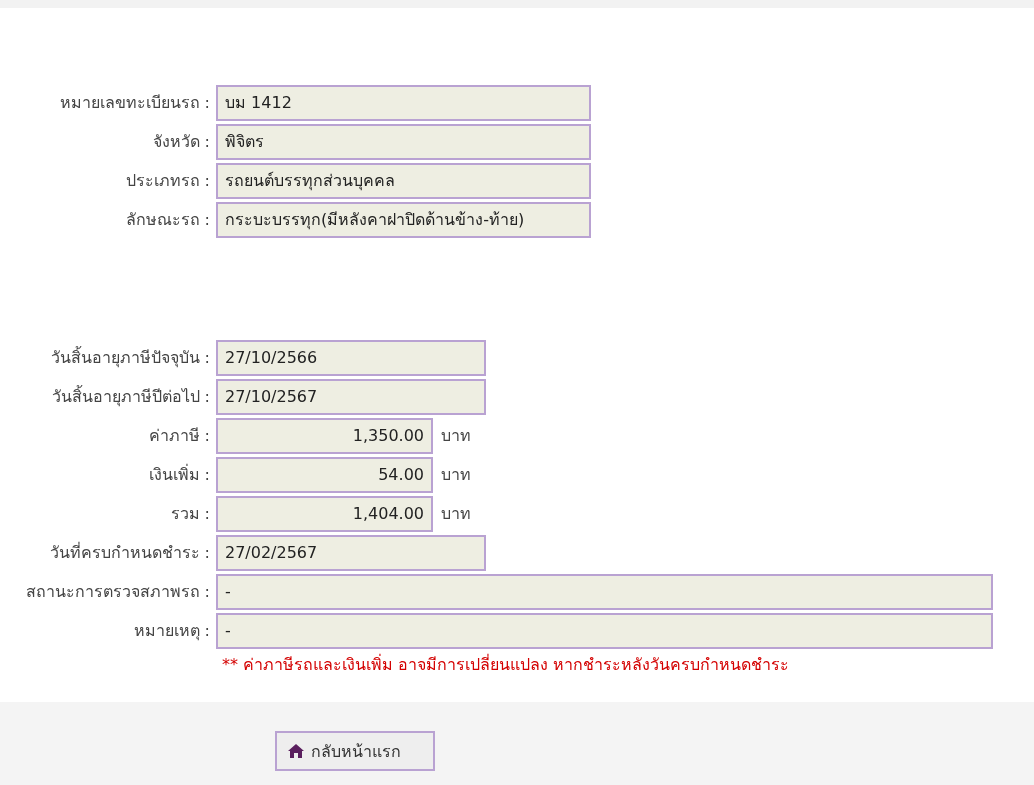  I want to click on value-field: 27/10/2567, so click(351, 396).